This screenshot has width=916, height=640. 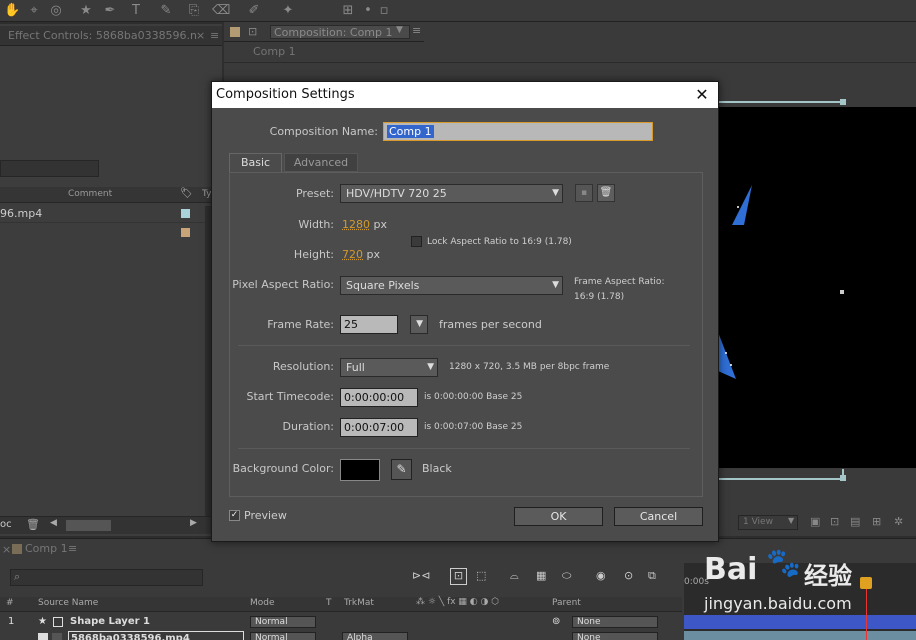 What do you see at coordinates (606, 193) in the screenshot?
I see `delete-preset-icon: 🗑` at bounding box center [606, 193].